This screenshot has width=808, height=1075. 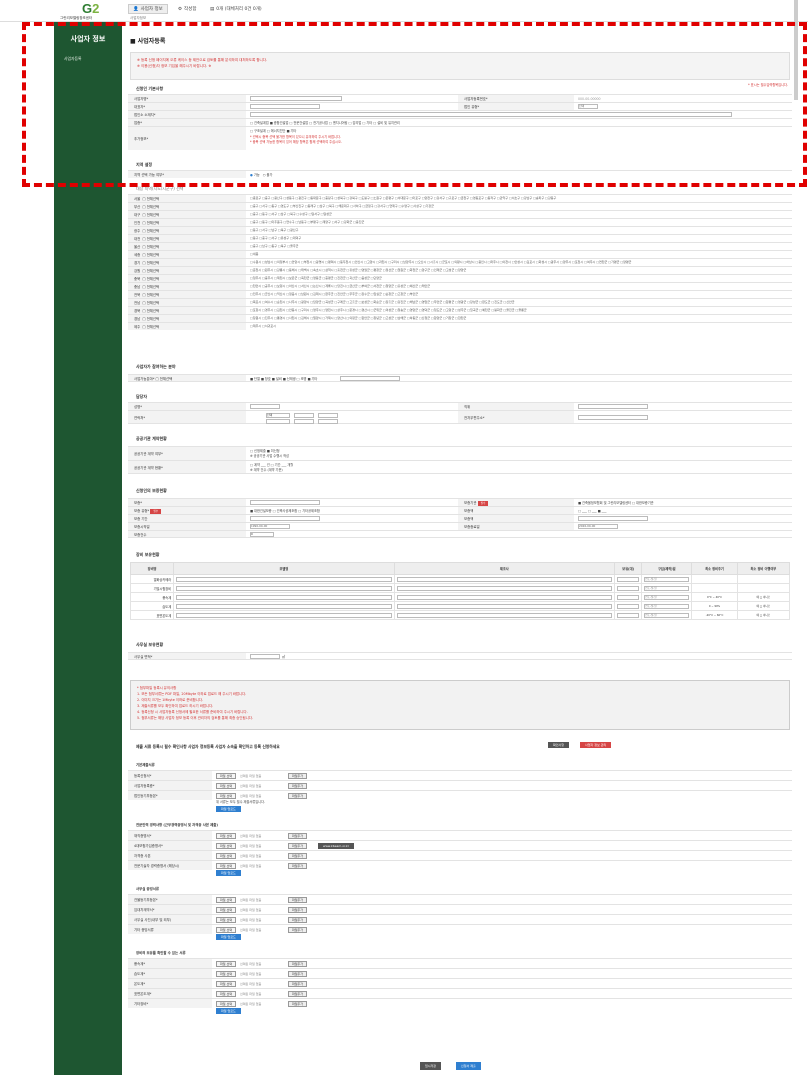 I want to click on area-radio: ● 가능 ○ 불가, so click(x=261, y=175).